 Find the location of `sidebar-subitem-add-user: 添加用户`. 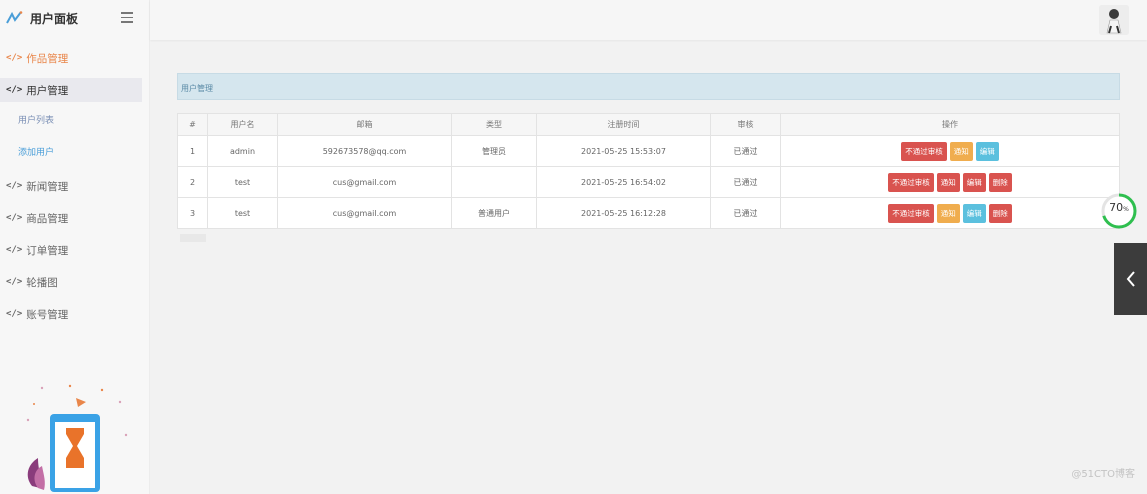

sidebar-subitem-add-user: 添加用户 is located at coordinates (74, 151).